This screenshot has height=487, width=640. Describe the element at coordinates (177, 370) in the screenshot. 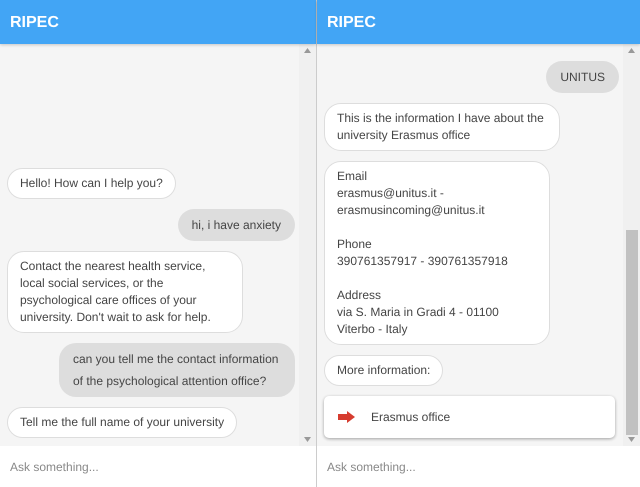

I see `user-message: can you tell me the contact information of the psychological attention office?` at that location.